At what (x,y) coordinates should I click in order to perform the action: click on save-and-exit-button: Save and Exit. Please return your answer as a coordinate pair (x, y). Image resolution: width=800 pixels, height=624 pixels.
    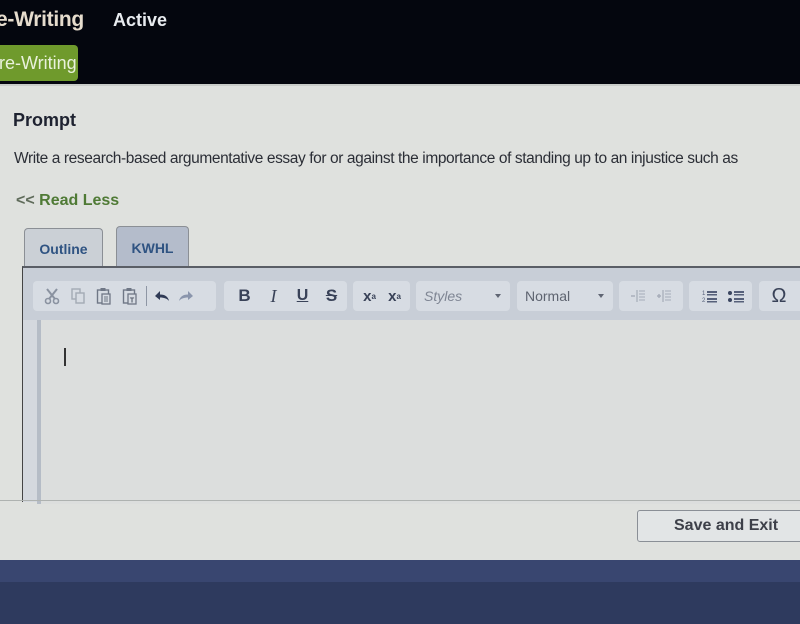
    Looking at the image, I should click on (718, 526).